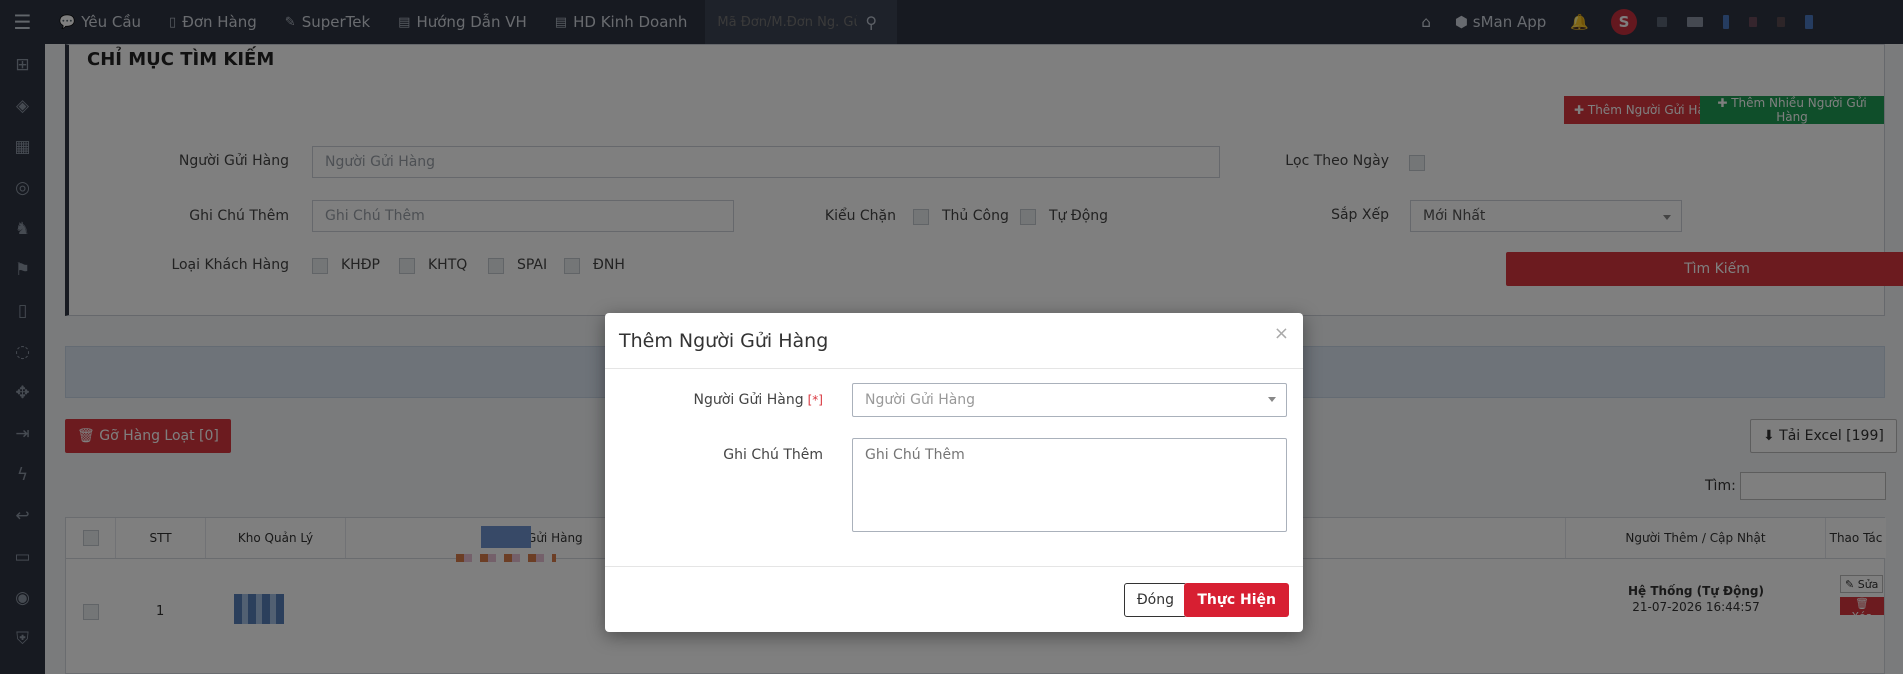 Image resolution: width=1903 pixels, height=674 pixels. What do you see at coordinates (1281, 333) in the screenshot?
I see `close-icon: ×` at bounding box center [1281, 333].